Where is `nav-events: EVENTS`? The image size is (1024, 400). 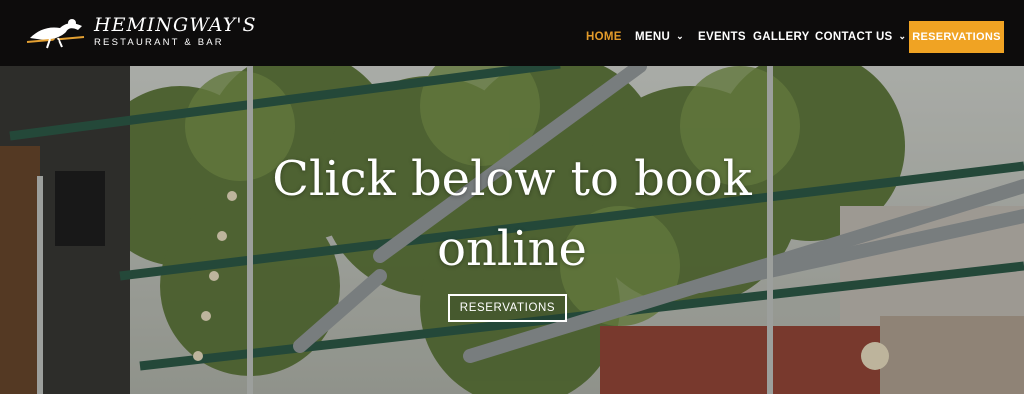
nav-events: EVENTS is located at coordinates (722, 37).